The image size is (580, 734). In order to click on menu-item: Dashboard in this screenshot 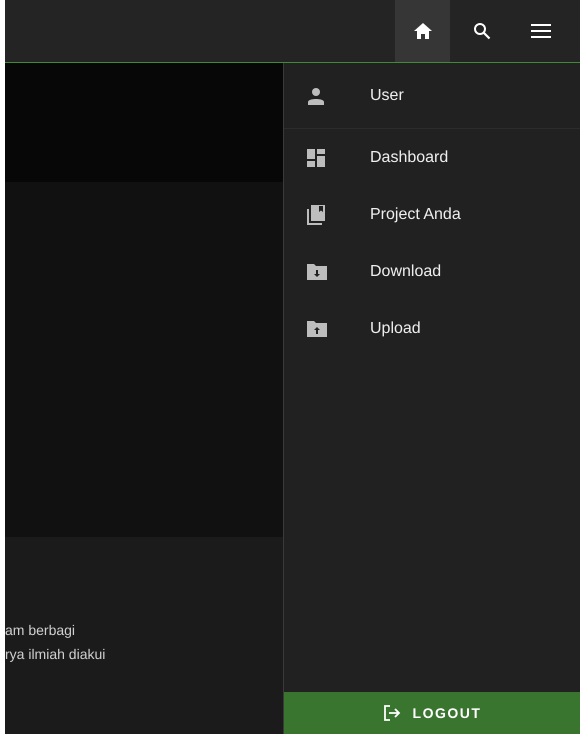, I will do `click(432, 157)`.